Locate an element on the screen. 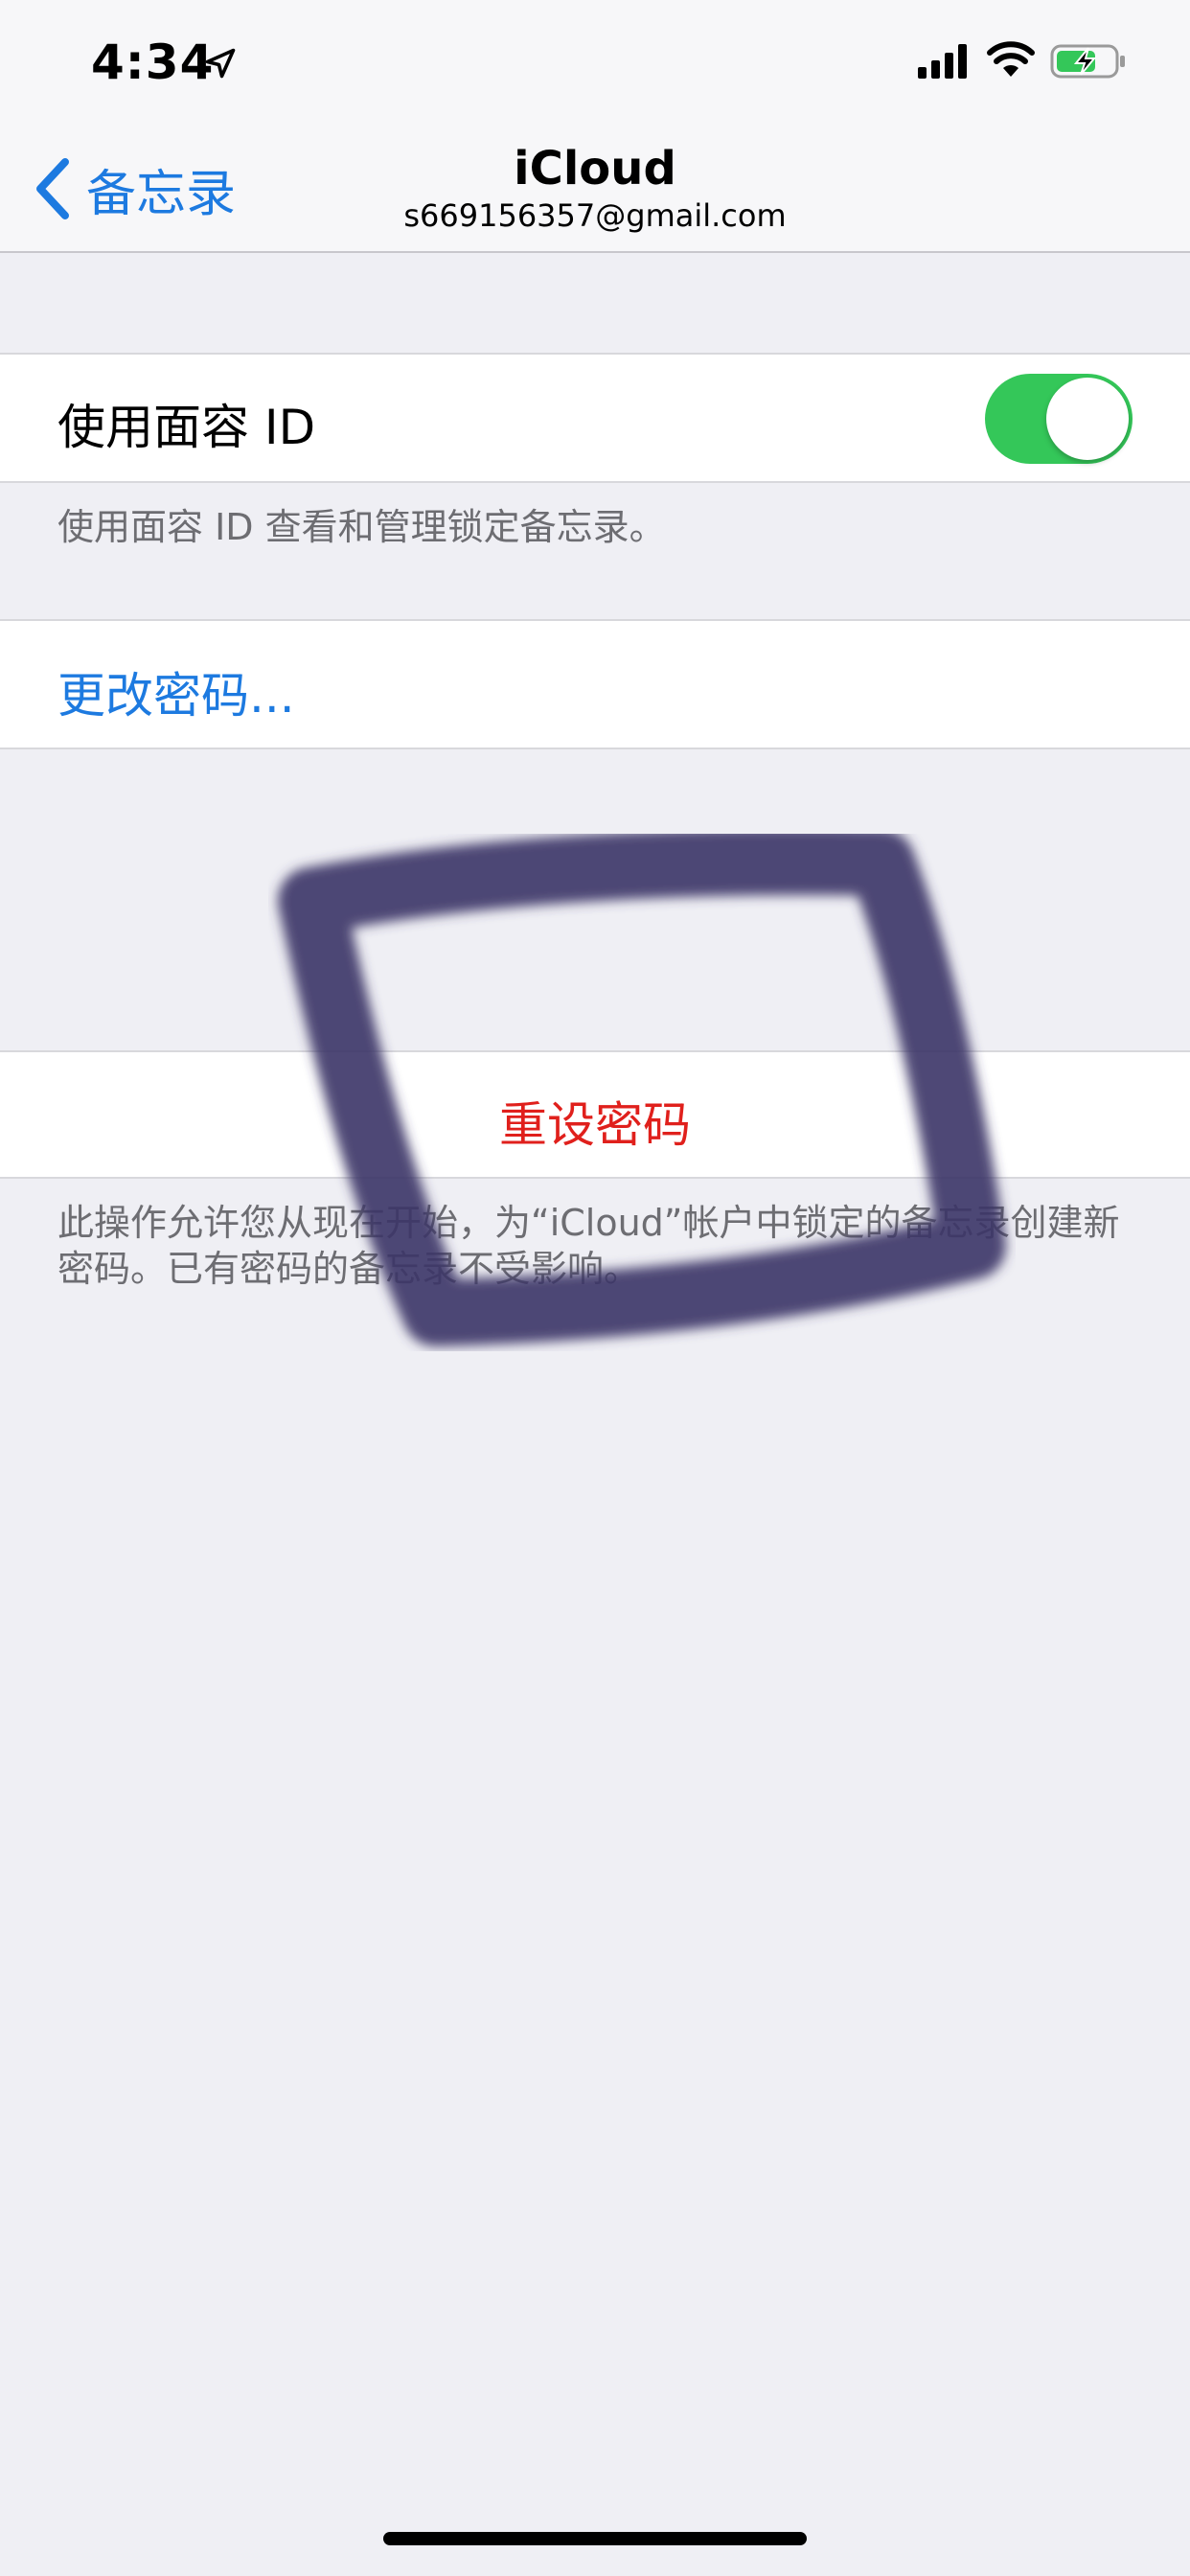 The height and width of the screenshot is (2576, 1190). status-bar: 4:34 is located at coordinates (595, 63).